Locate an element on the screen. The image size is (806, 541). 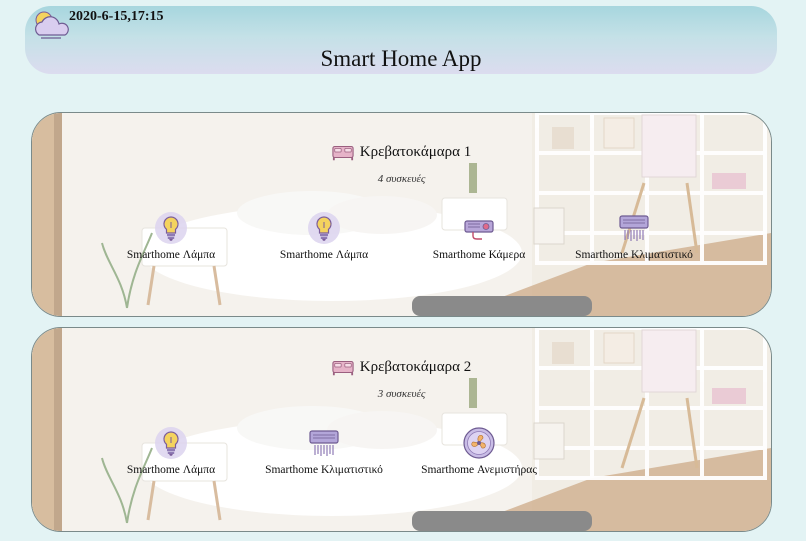
device-label: Smarthome Ανεμιστήρας is located at coordinates (479, 470).